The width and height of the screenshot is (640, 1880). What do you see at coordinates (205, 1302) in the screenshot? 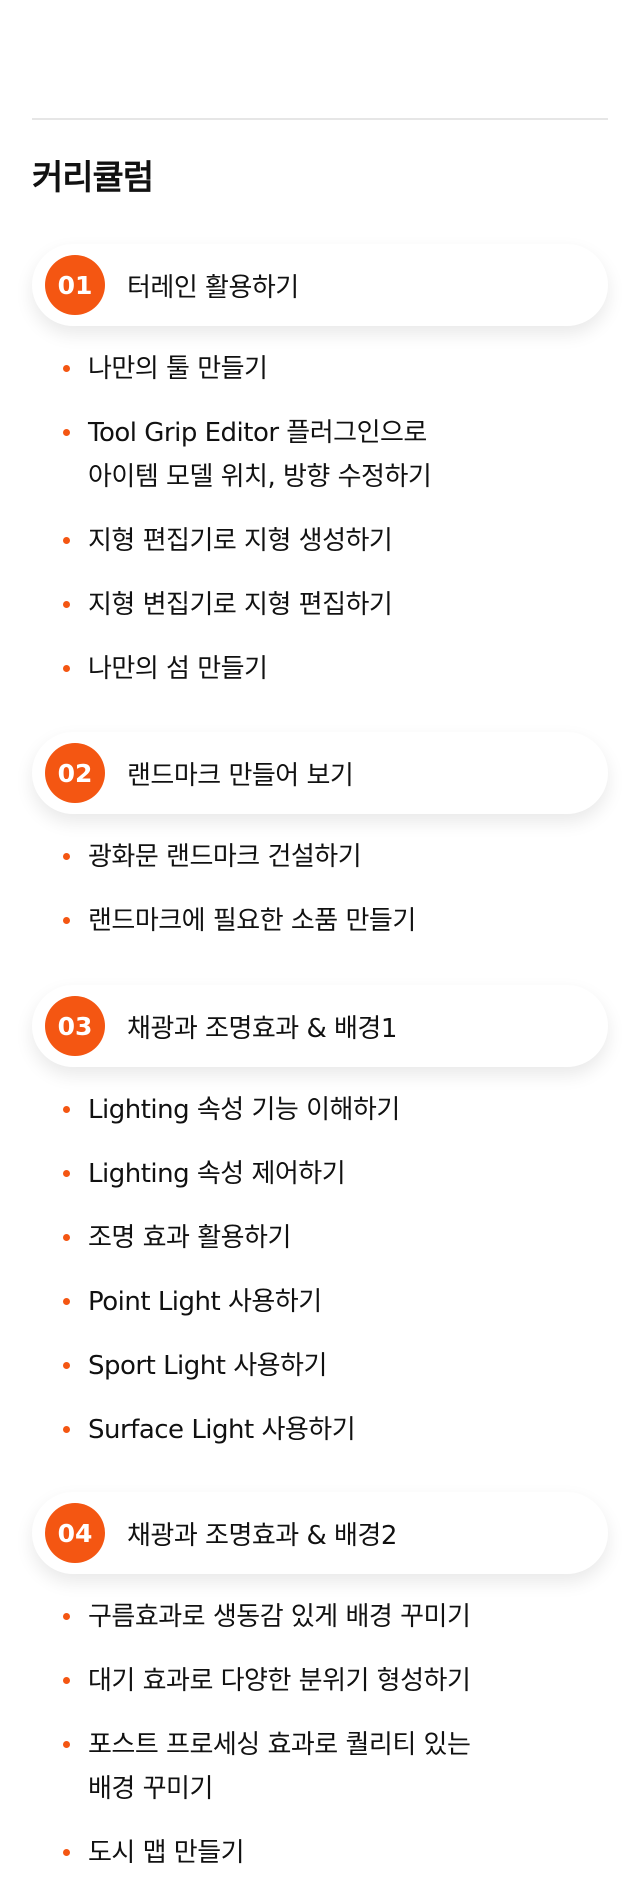
I see `lesson-text: Point Light 사용하기` at bounding box center [205, 1302].